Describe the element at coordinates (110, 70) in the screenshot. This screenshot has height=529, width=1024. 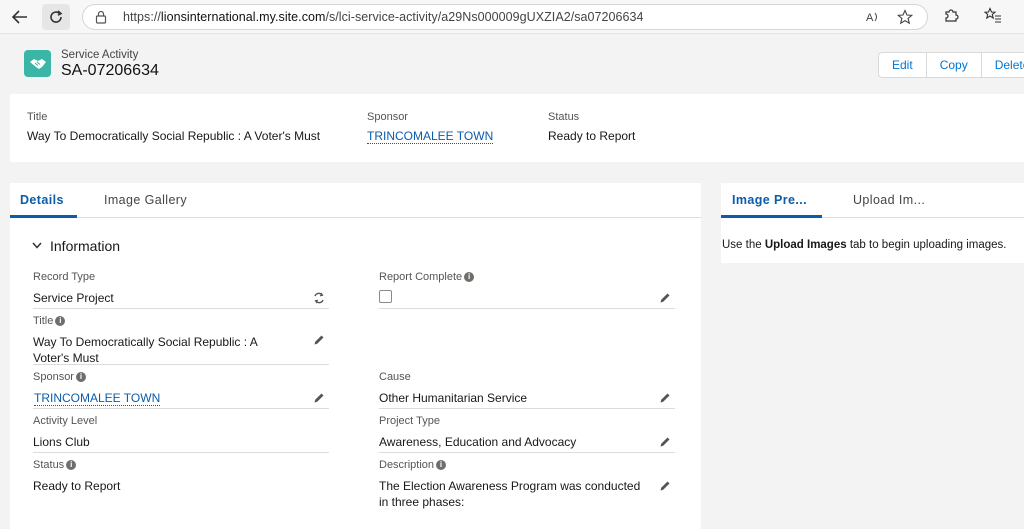
I see `record-name: SA-07206634` at that location.